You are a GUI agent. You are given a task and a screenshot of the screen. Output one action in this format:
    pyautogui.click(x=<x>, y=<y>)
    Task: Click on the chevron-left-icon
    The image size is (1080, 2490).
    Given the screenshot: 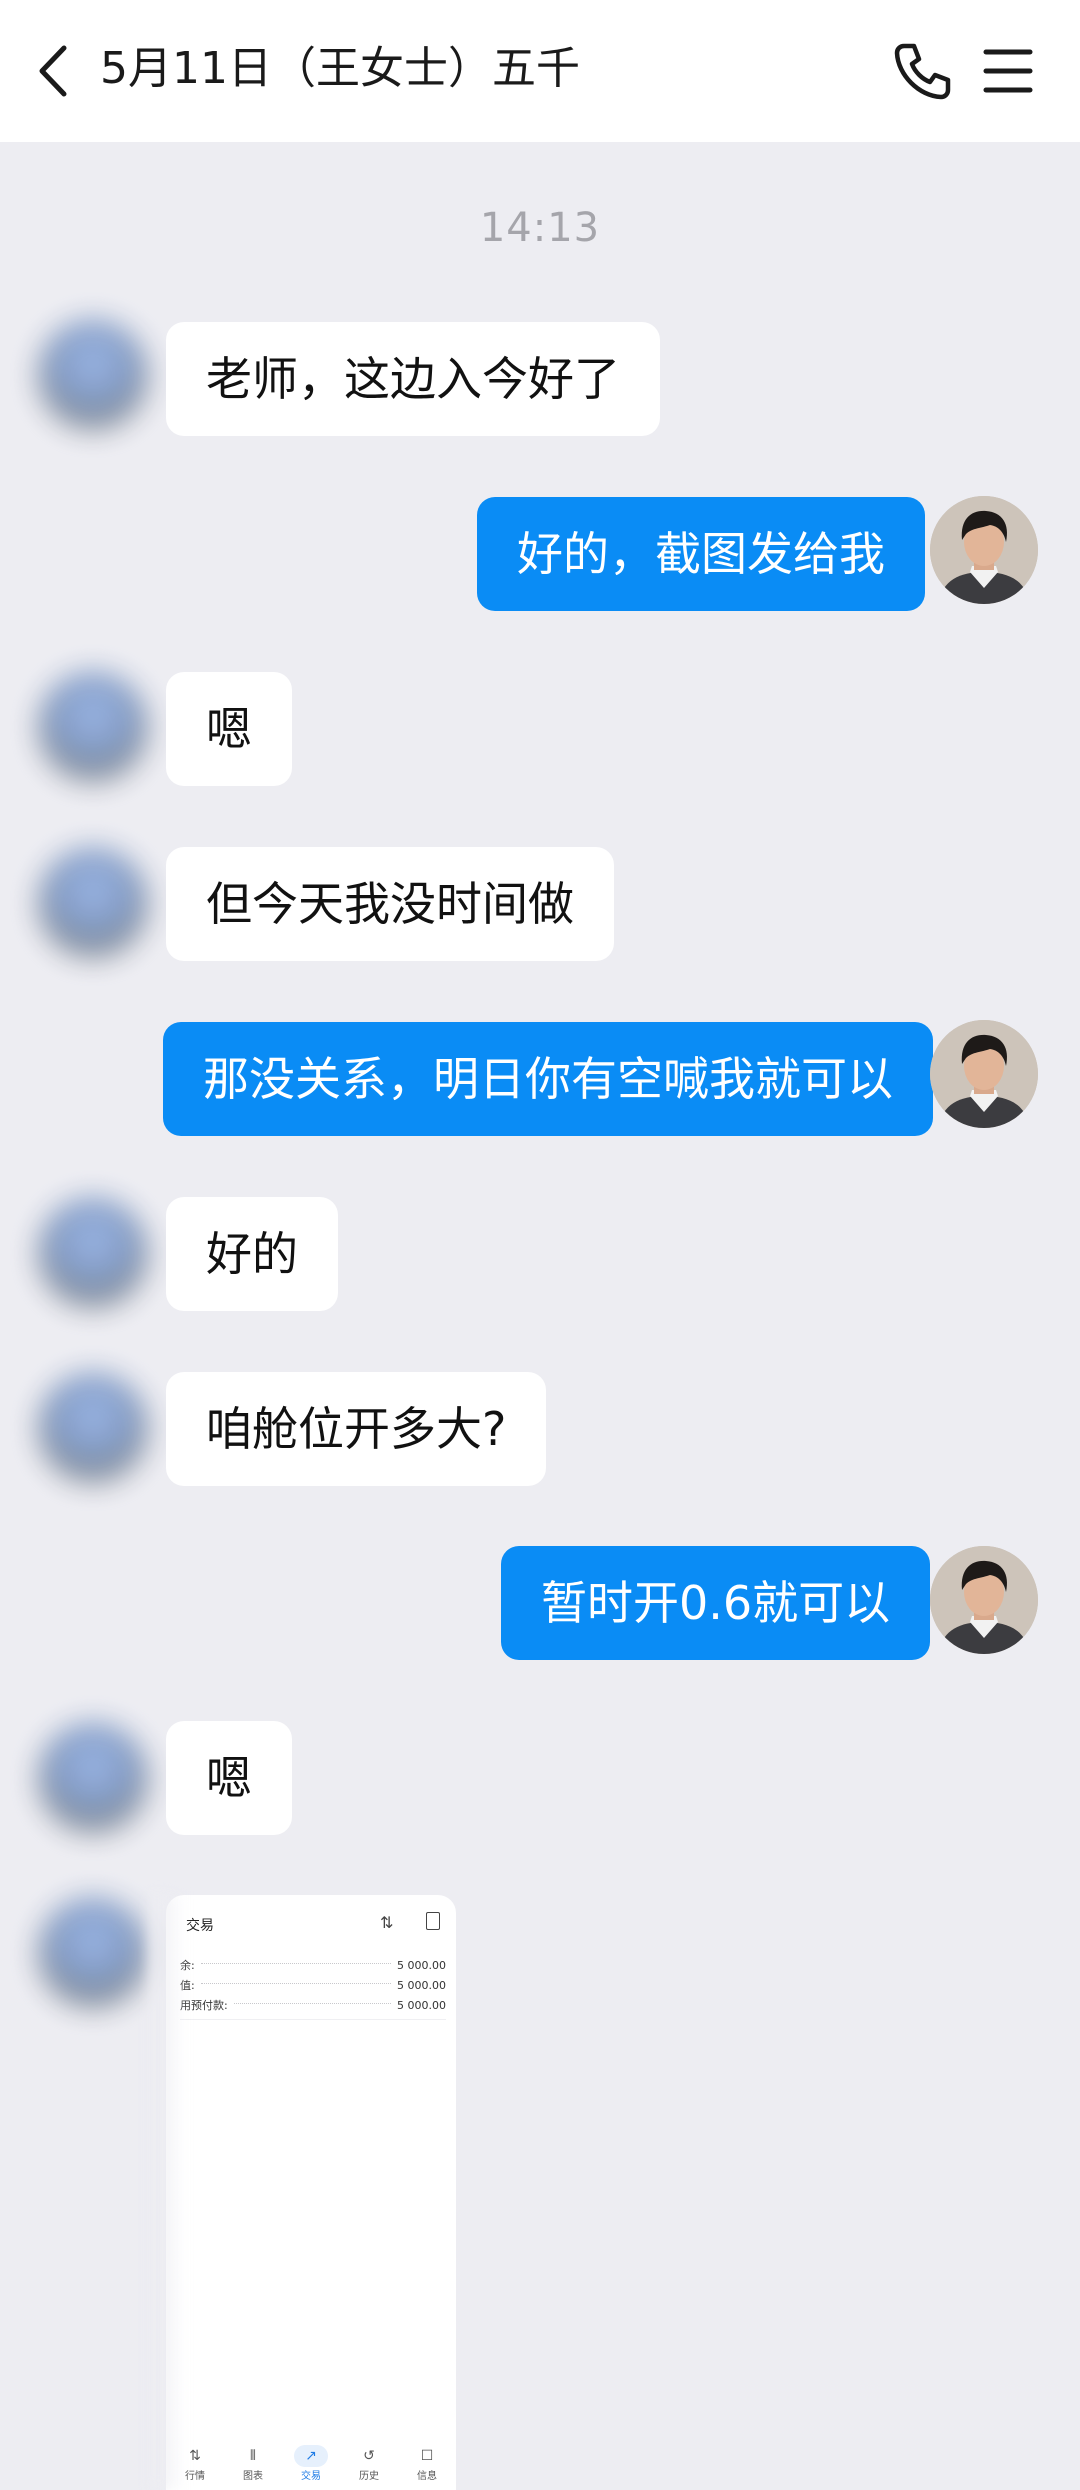 What is the action you would take?
    pyautogui.click(x=53, y=71)
    